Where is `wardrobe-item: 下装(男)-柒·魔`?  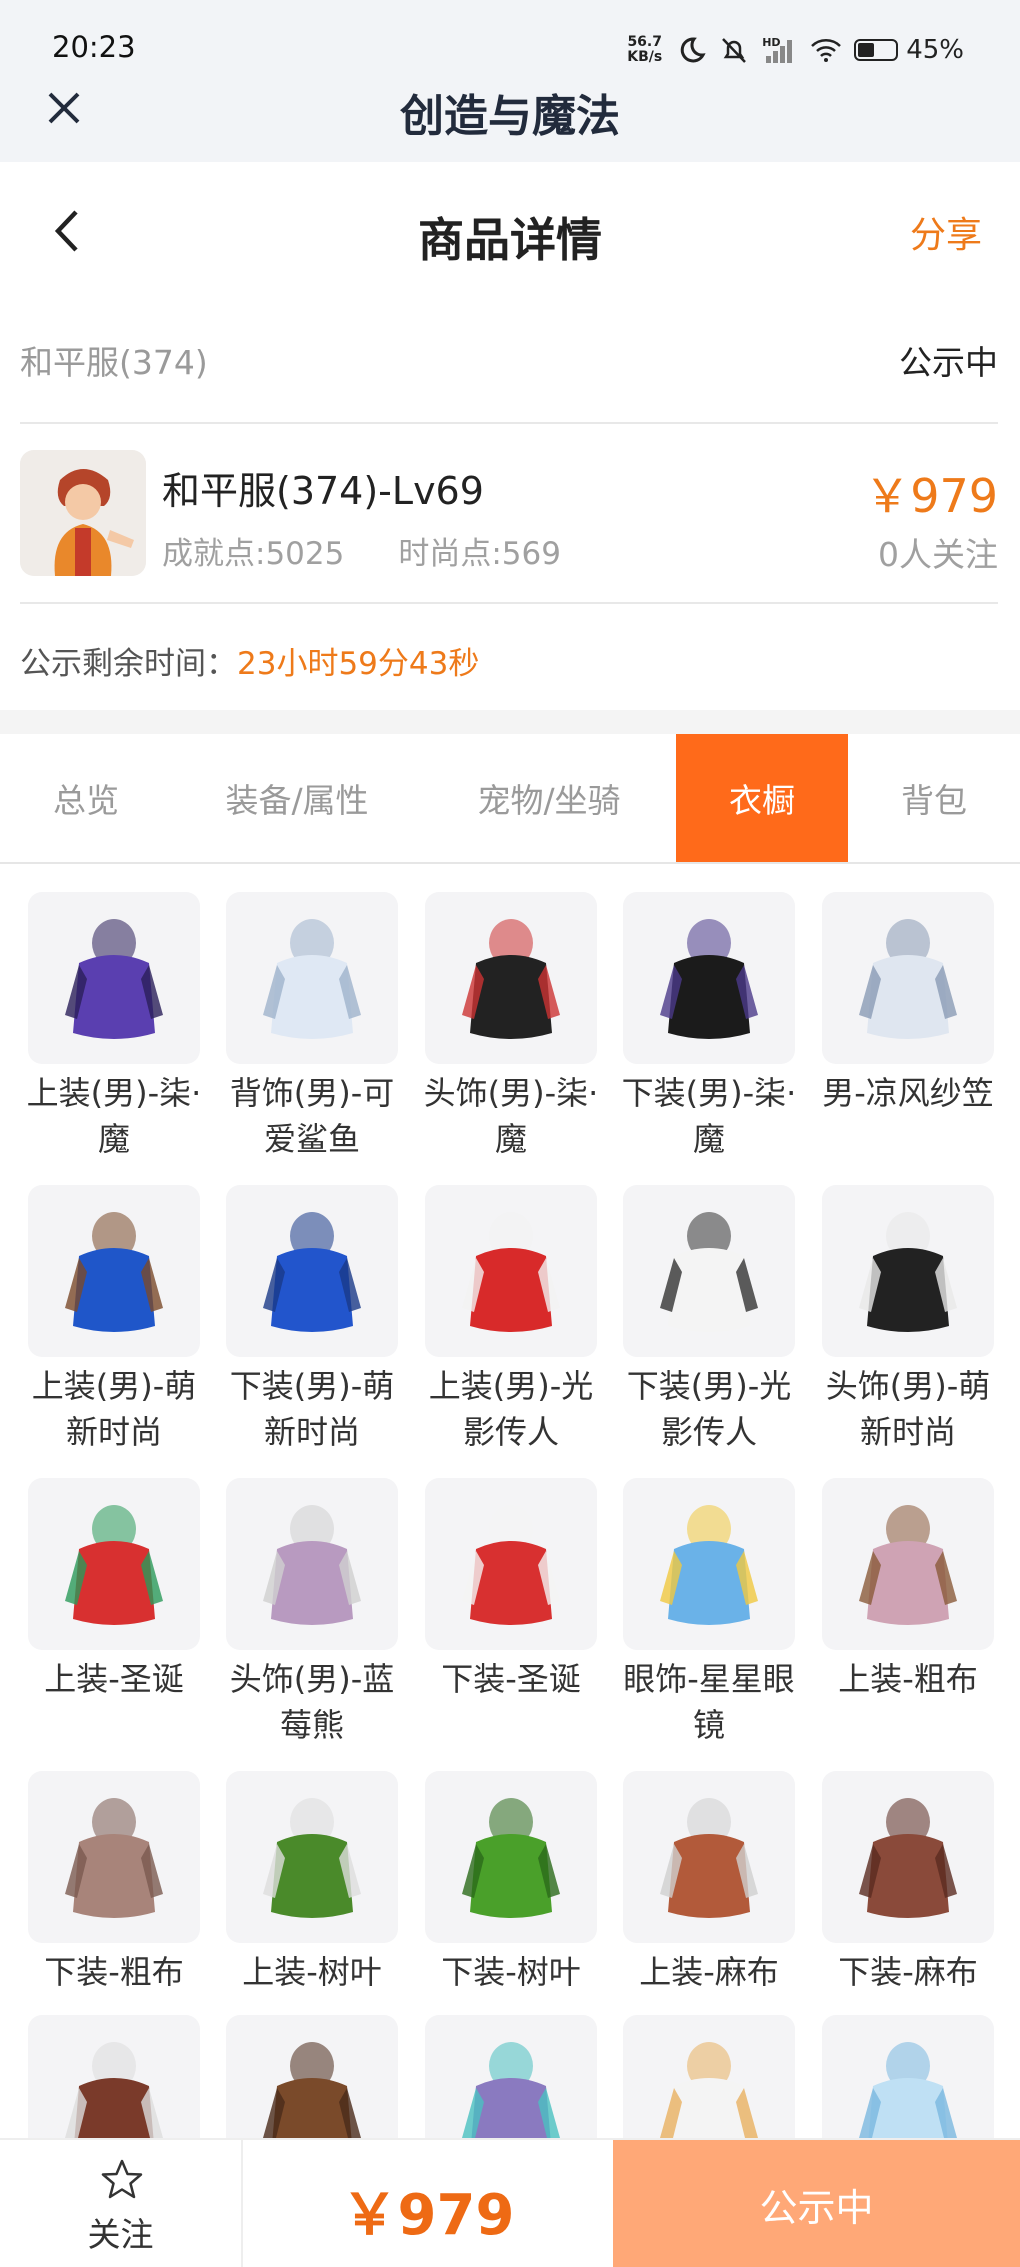 wardrobe-item: 下装(男)-柒·魔 is located at coordinates (709, 1027).